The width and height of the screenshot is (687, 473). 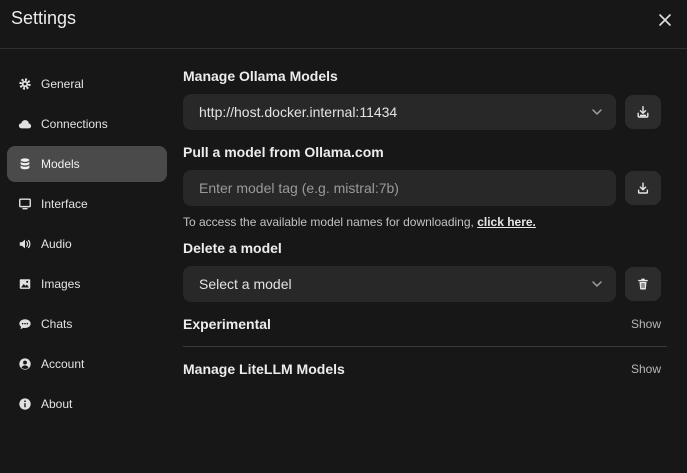 I want to click on sidebar-item-label: Models, so click(x=60, y=164).